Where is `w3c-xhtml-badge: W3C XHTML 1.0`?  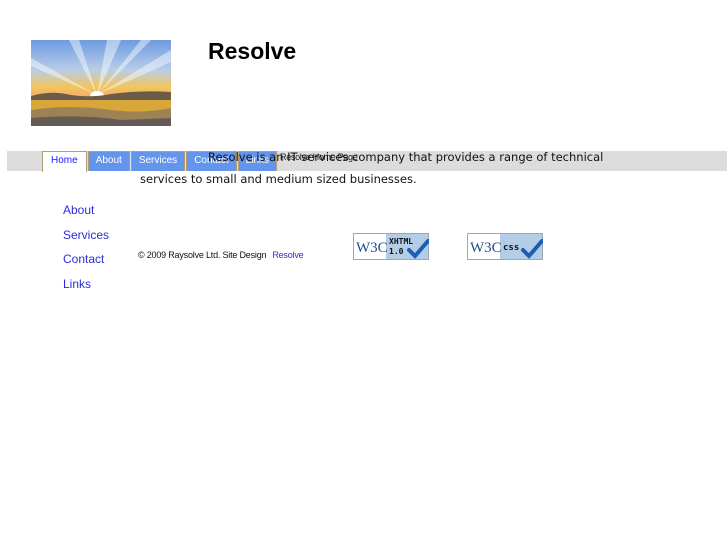 w3c-xhtml-badge: W3C XHTML 1.0 is located at coordinates (391, 246).